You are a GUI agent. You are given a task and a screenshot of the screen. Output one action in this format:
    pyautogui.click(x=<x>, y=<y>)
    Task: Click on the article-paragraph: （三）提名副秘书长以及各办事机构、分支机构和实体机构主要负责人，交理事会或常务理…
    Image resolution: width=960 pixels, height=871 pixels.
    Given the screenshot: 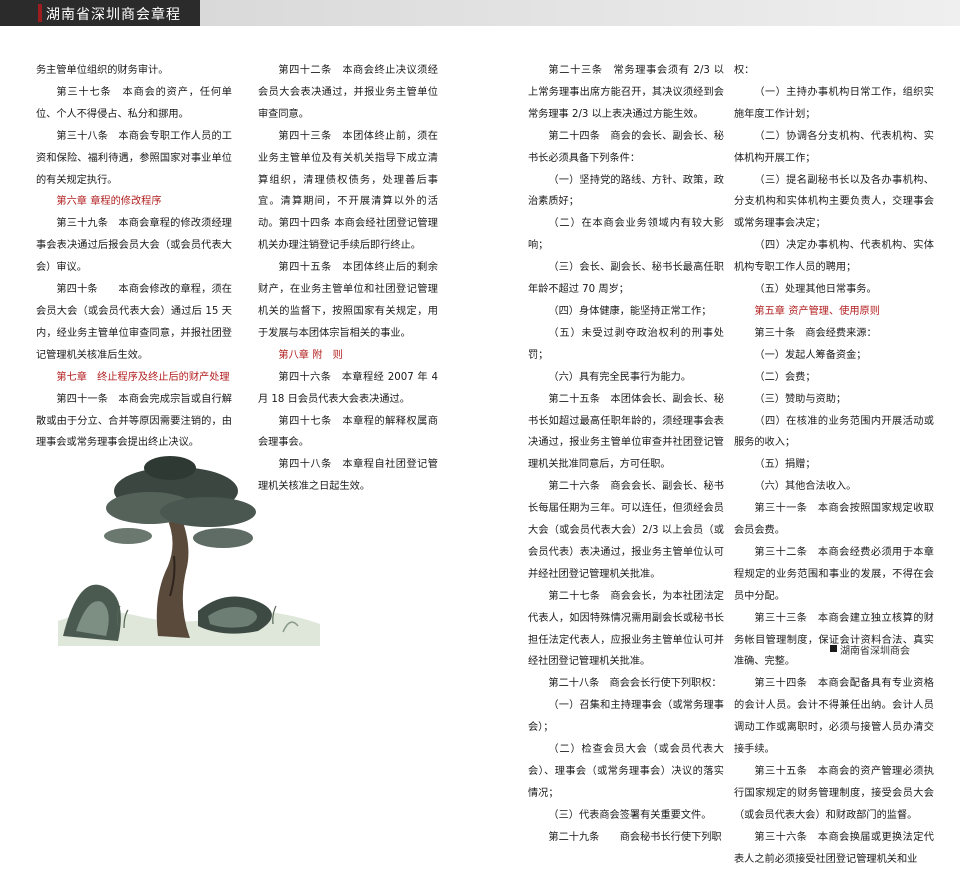 What is the action you would take?
    pyautogui.click(x=834, y=202)
    